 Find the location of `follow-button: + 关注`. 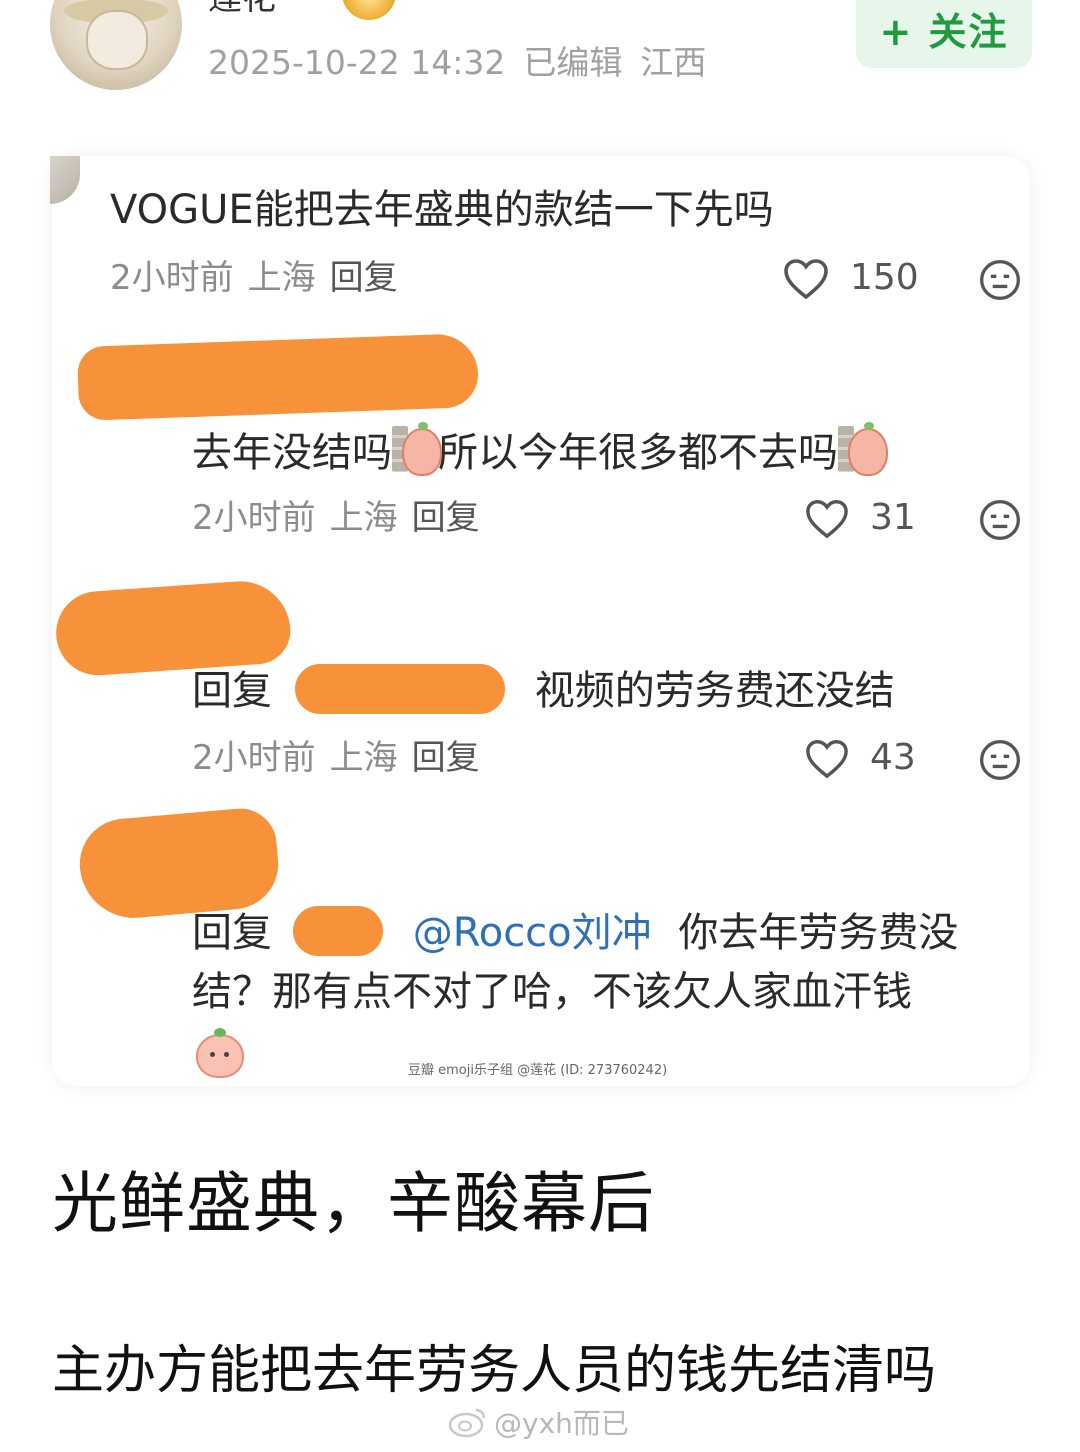

follow-button: + 关注 is located at coordinates (944, 34).